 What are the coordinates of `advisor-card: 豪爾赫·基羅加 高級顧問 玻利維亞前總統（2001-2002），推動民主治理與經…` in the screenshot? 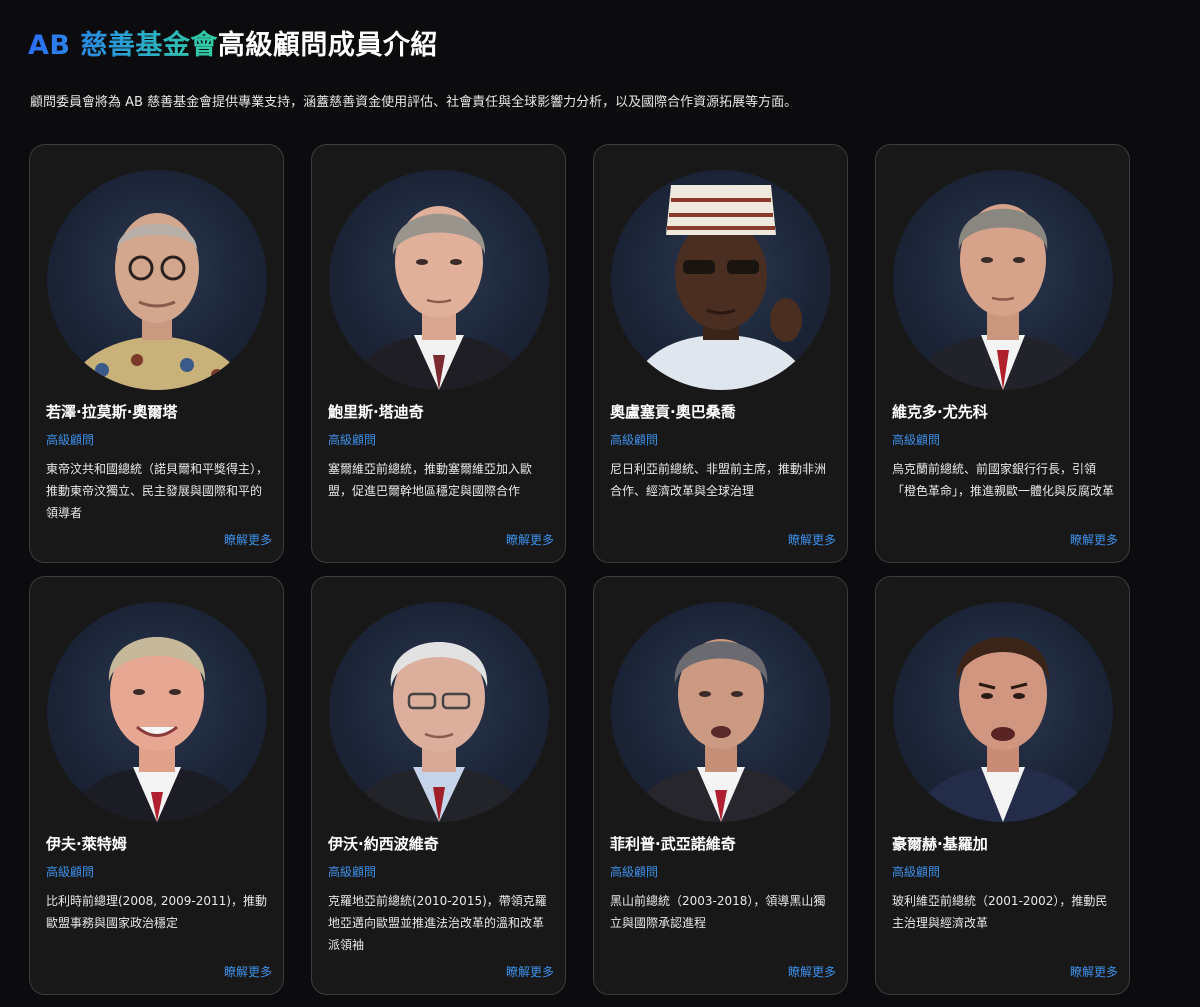 It's located at (1002, 785).